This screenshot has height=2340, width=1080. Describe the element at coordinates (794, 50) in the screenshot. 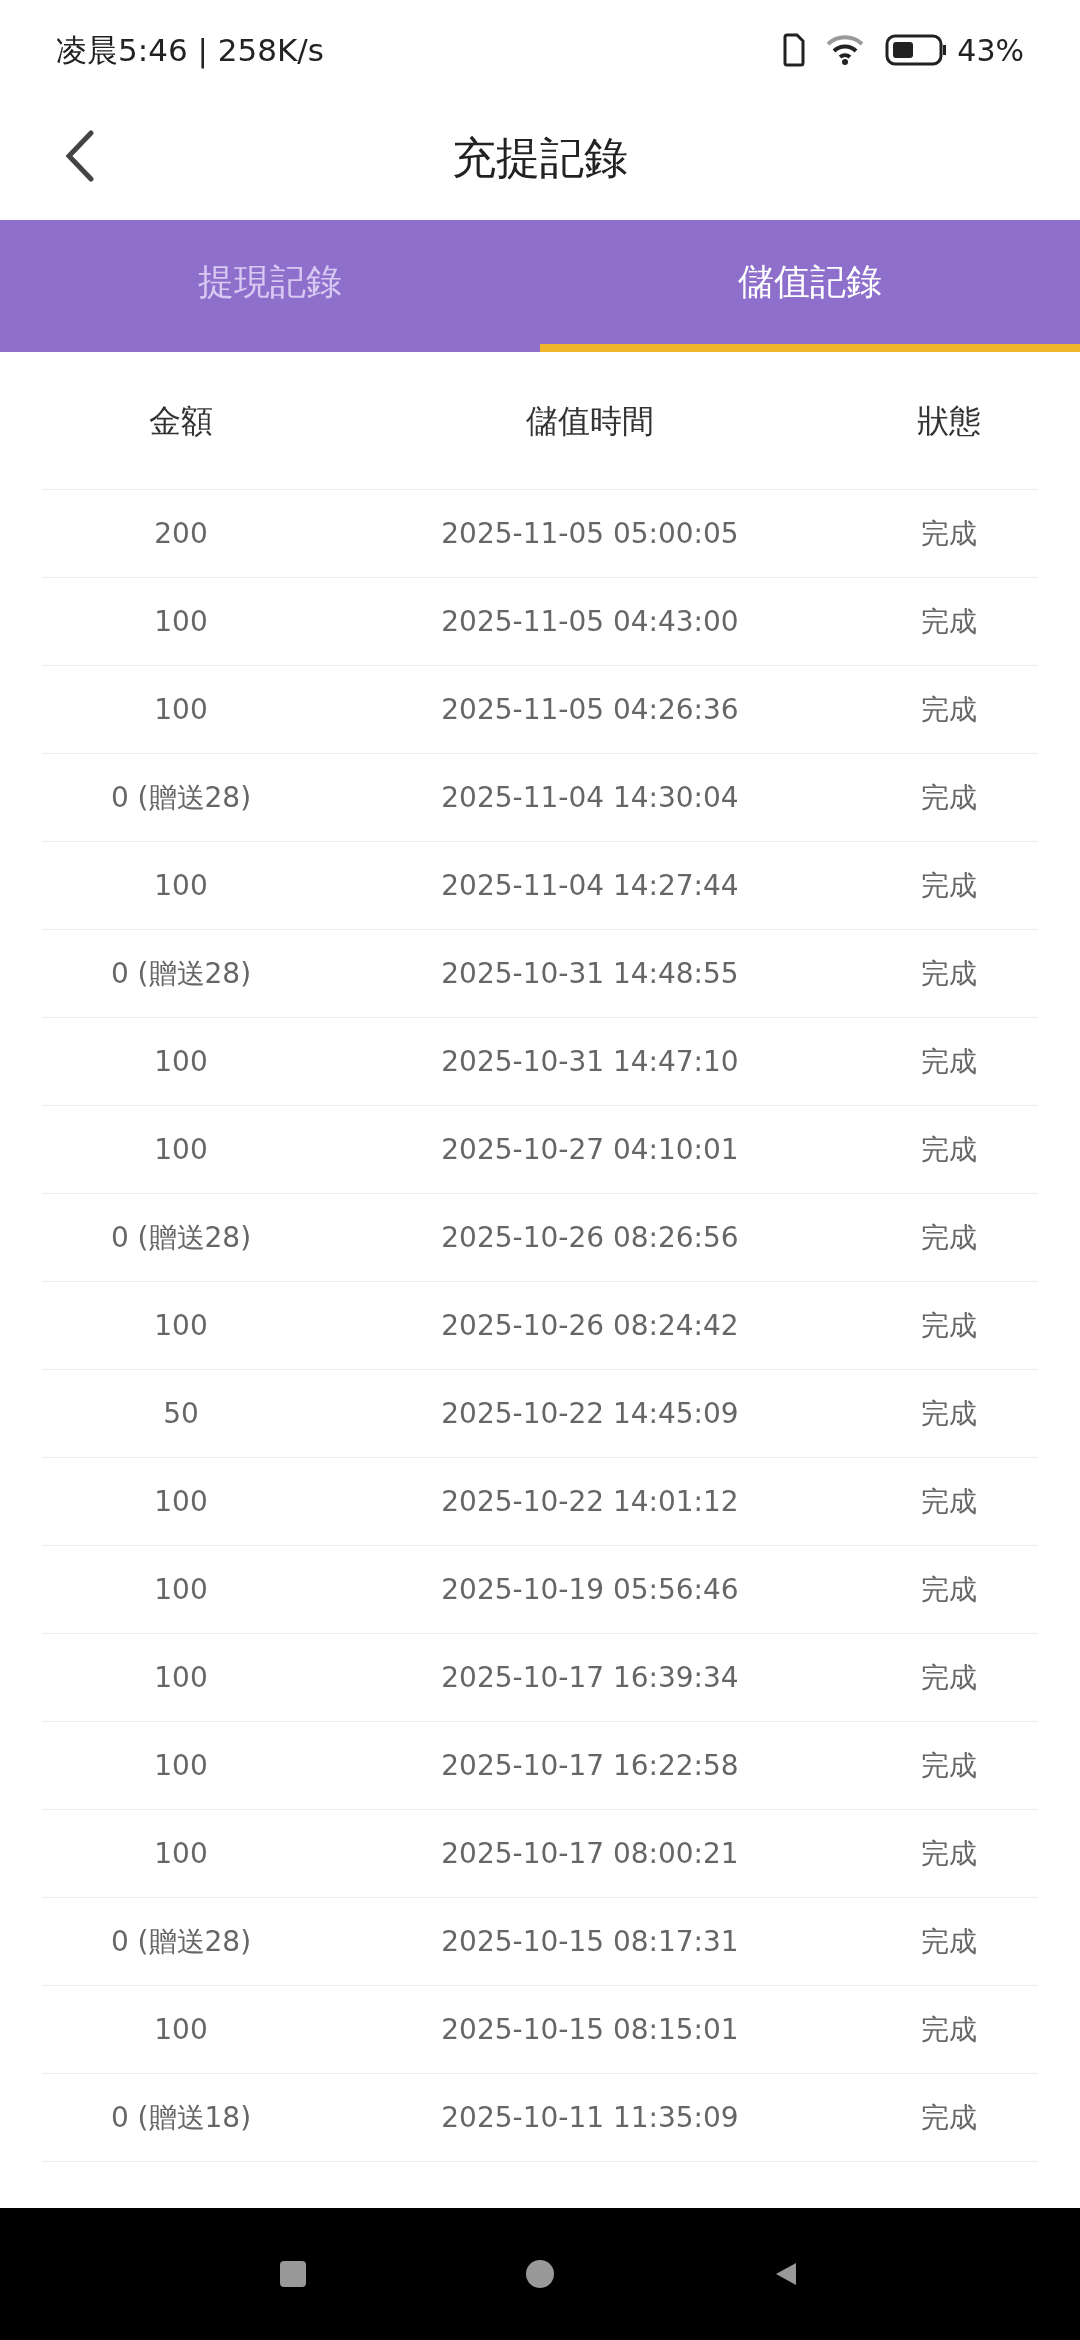

I see `sim-icon` at that location.